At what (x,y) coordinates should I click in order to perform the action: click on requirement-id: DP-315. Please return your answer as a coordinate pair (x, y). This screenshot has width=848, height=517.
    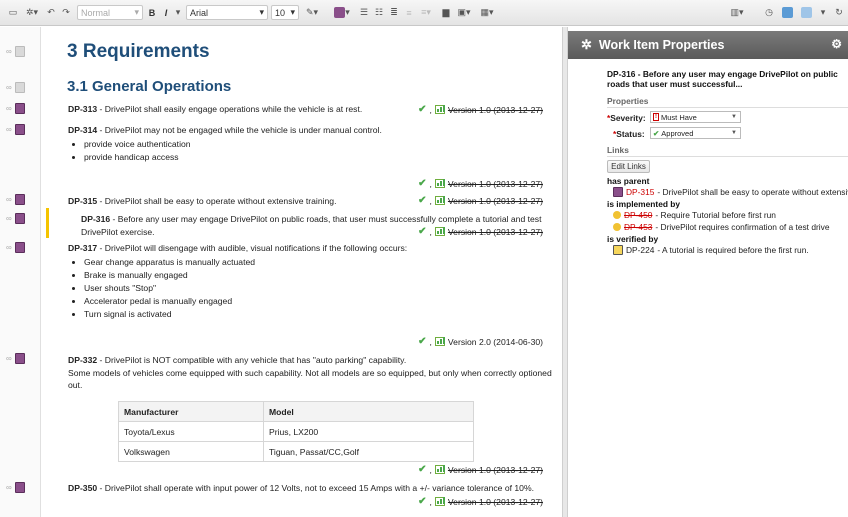
    Looking at the image, I should click on (82, 201).